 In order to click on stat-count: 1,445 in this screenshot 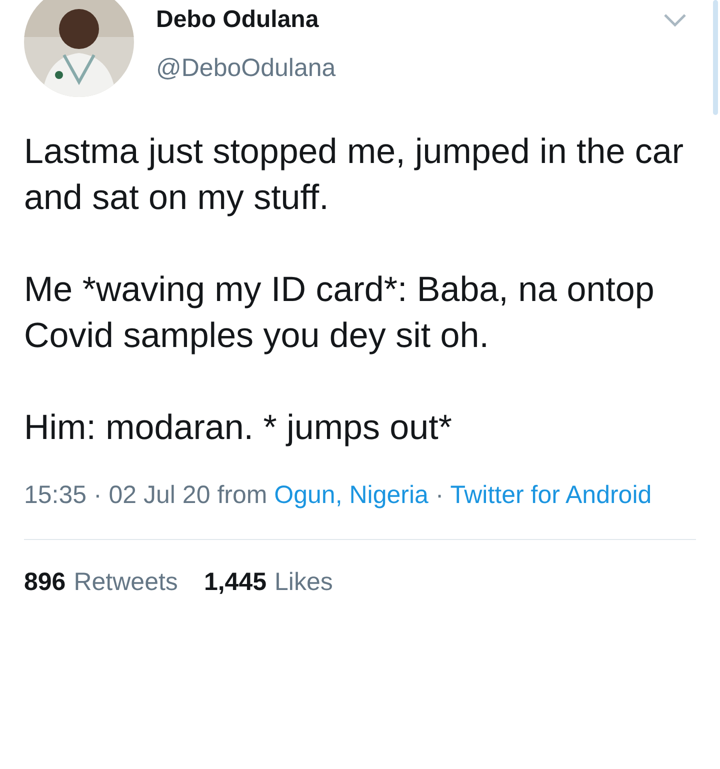, I will do `click(235, 582)`.